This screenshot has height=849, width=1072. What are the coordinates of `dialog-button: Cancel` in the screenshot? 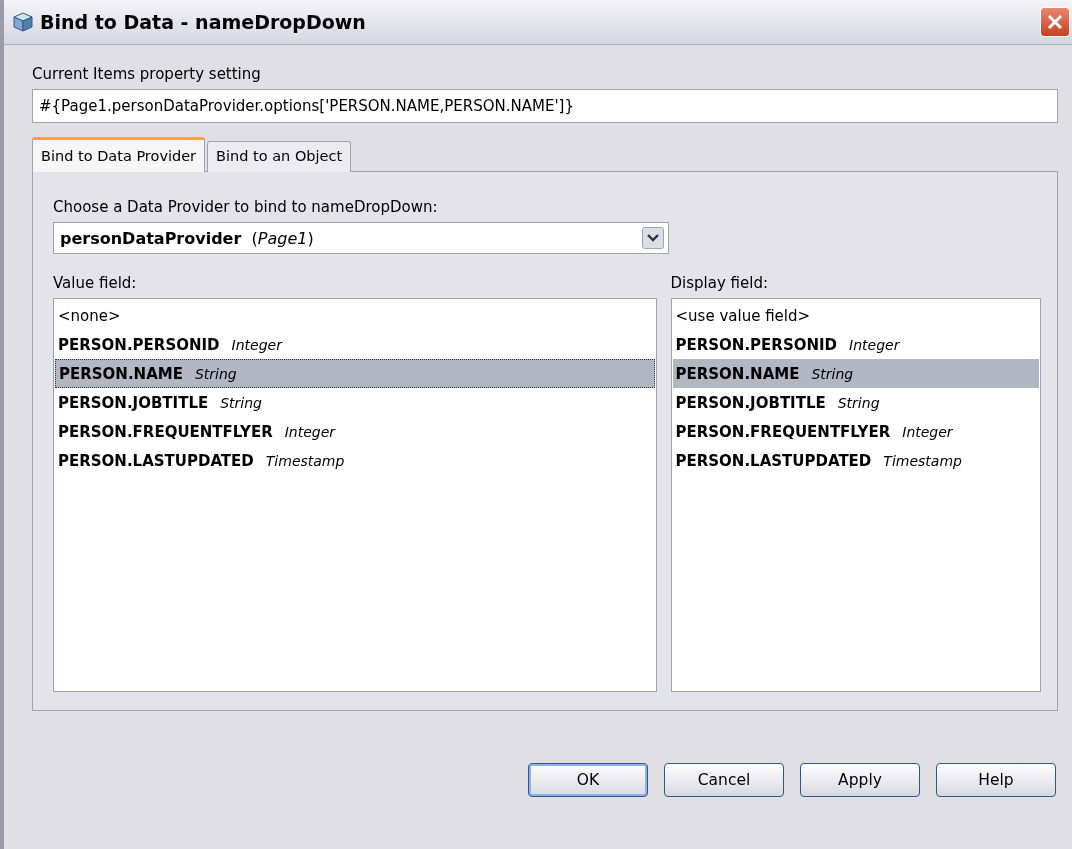 It's located at (724, 780).